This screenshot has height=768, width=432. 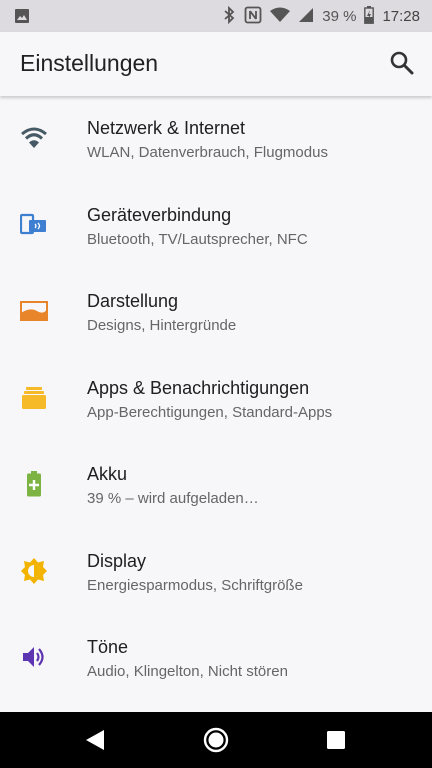 I want to click on settings-item-label: Apps & Benachrichtigungen, so click(x=198, y=387).